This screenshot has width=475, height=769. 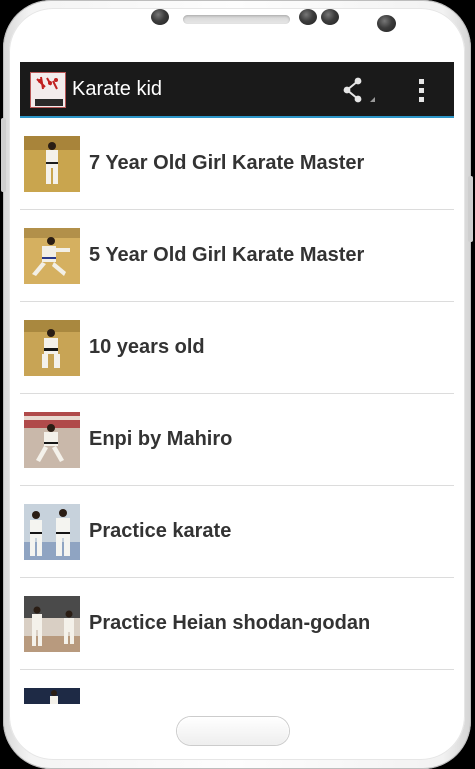 What do you see at coordinates (161, 439) in the screenshot?
I see `video-title: Enpi by Mahiro` at bounding box center [161, 439].